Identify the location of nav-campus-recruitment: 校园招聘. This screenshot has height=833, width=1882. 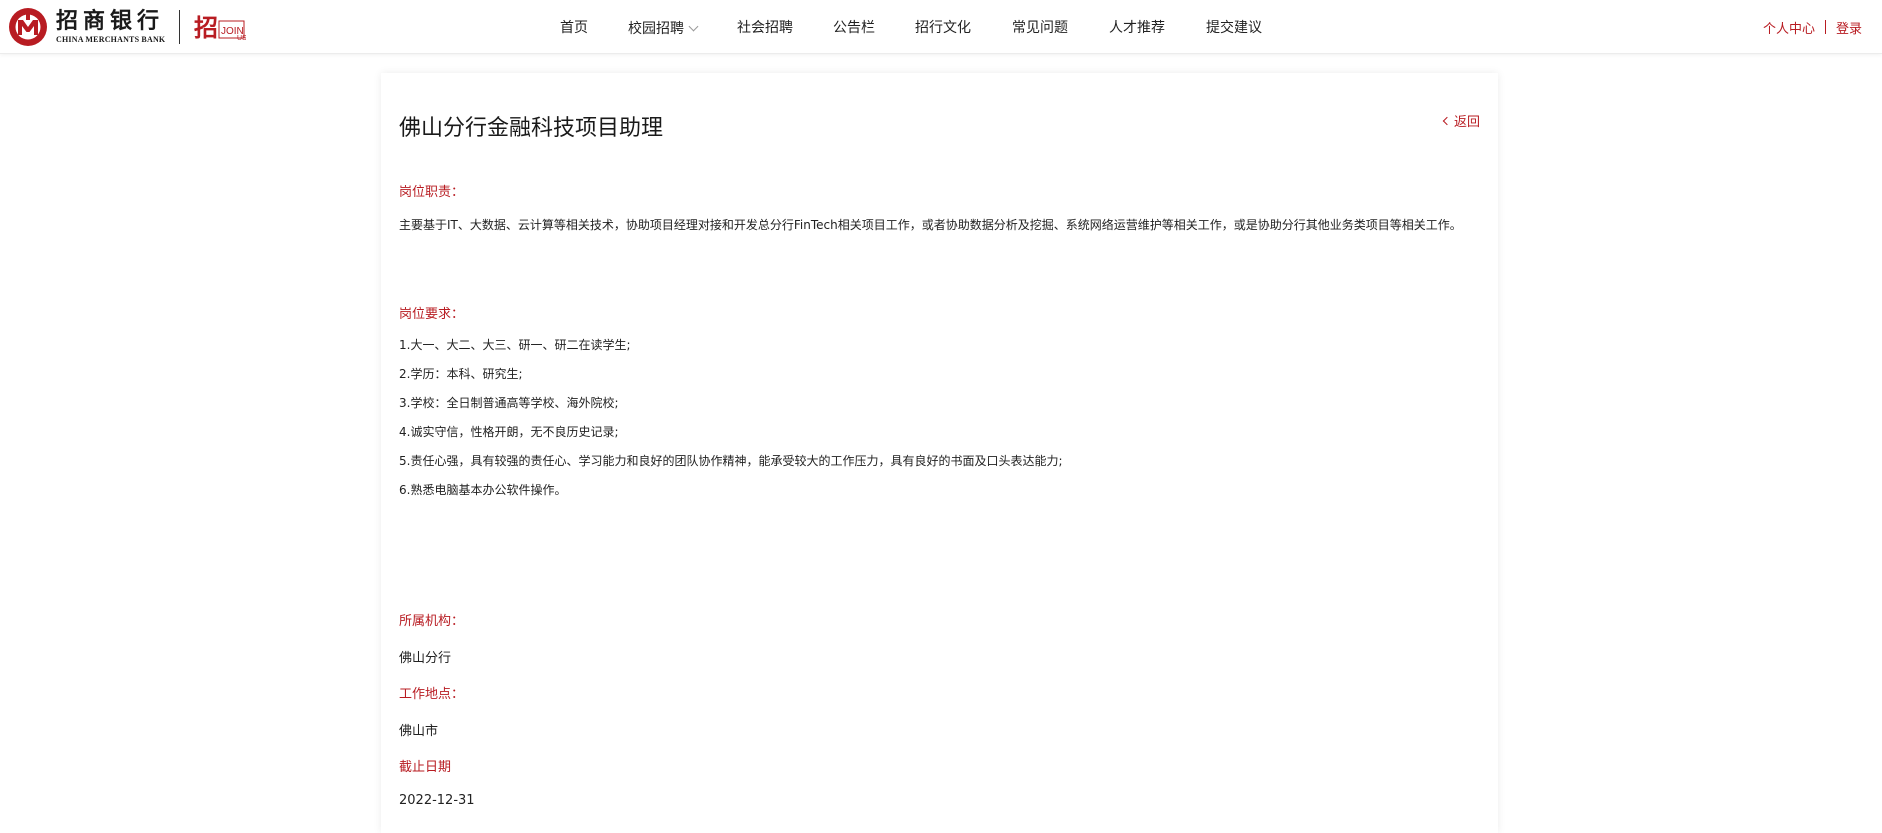
(663, 28).